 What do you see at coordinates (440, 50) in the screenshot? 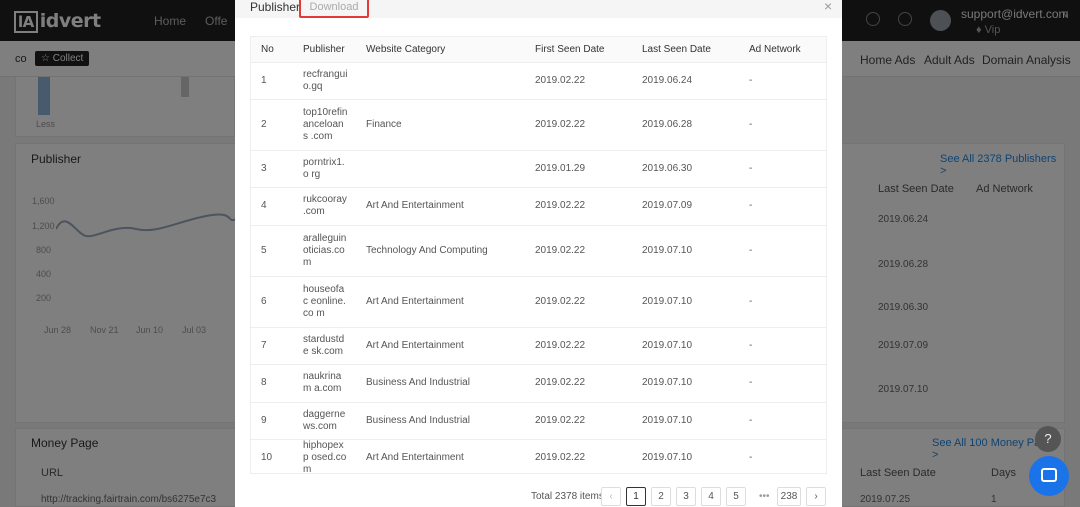
I see `col-website-category: Website Category` at bounding box center [440, 50].